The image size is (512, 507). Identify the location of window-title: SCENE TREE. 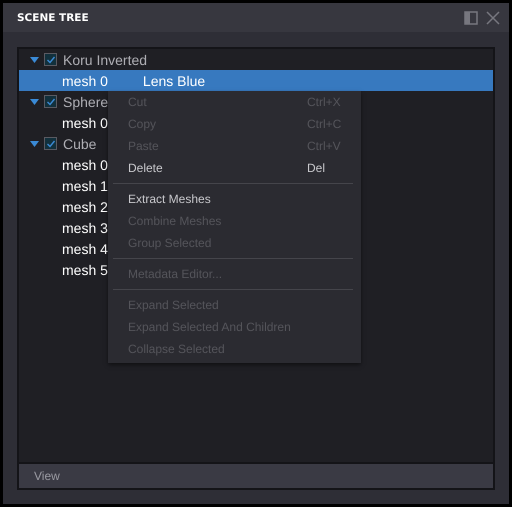
(53, 18).